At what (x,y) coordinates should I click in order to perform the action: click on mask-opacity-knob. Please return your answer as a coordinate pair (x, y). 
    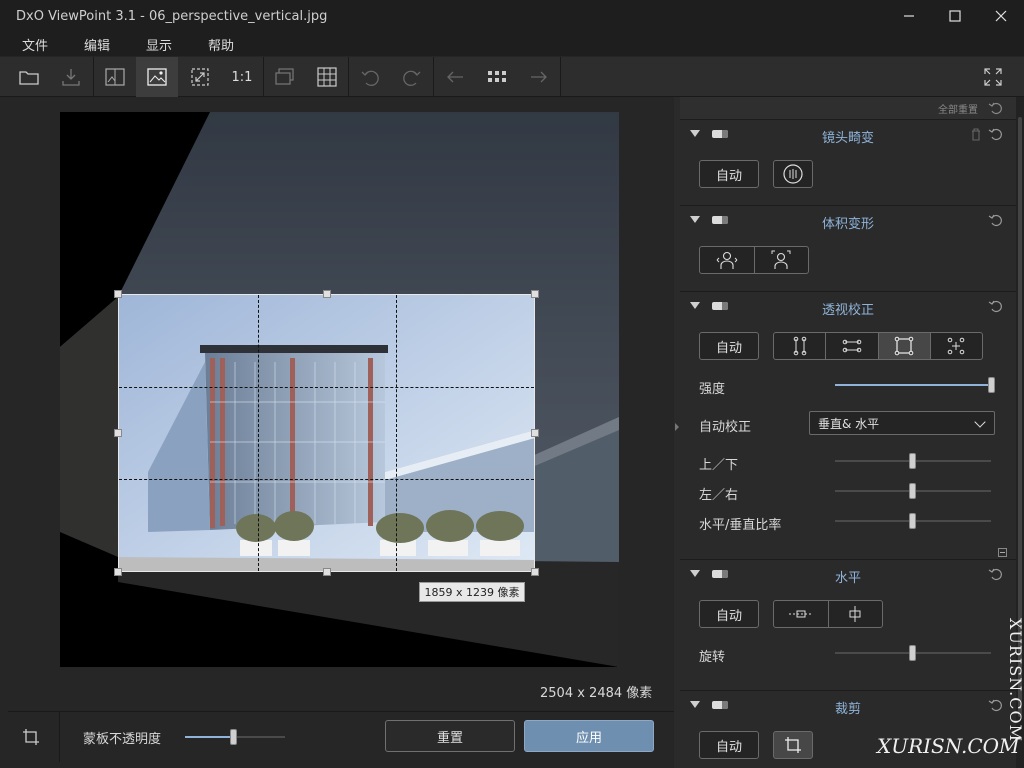
    Looking at the image, I should click on (233, 737).